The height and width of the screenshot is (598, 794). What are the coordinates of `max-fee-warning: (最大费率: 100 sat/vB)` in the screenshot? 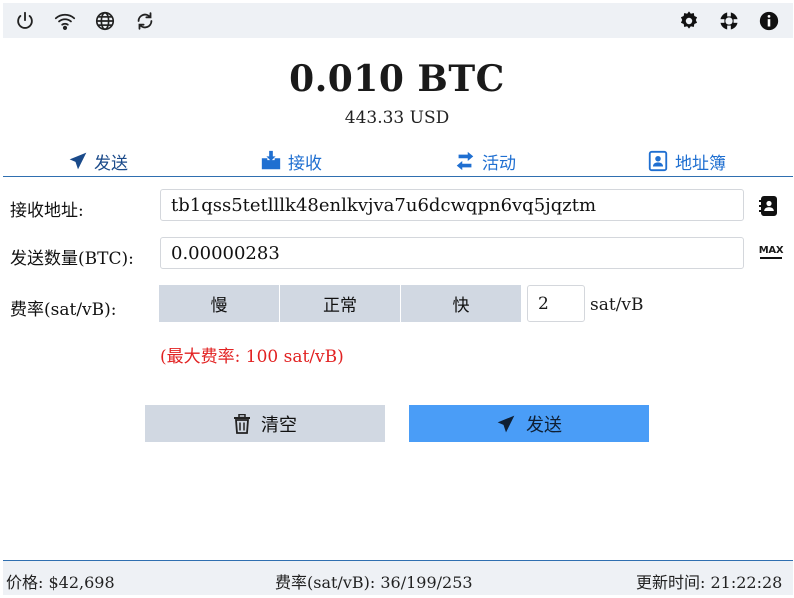 It's located at (252, 357).